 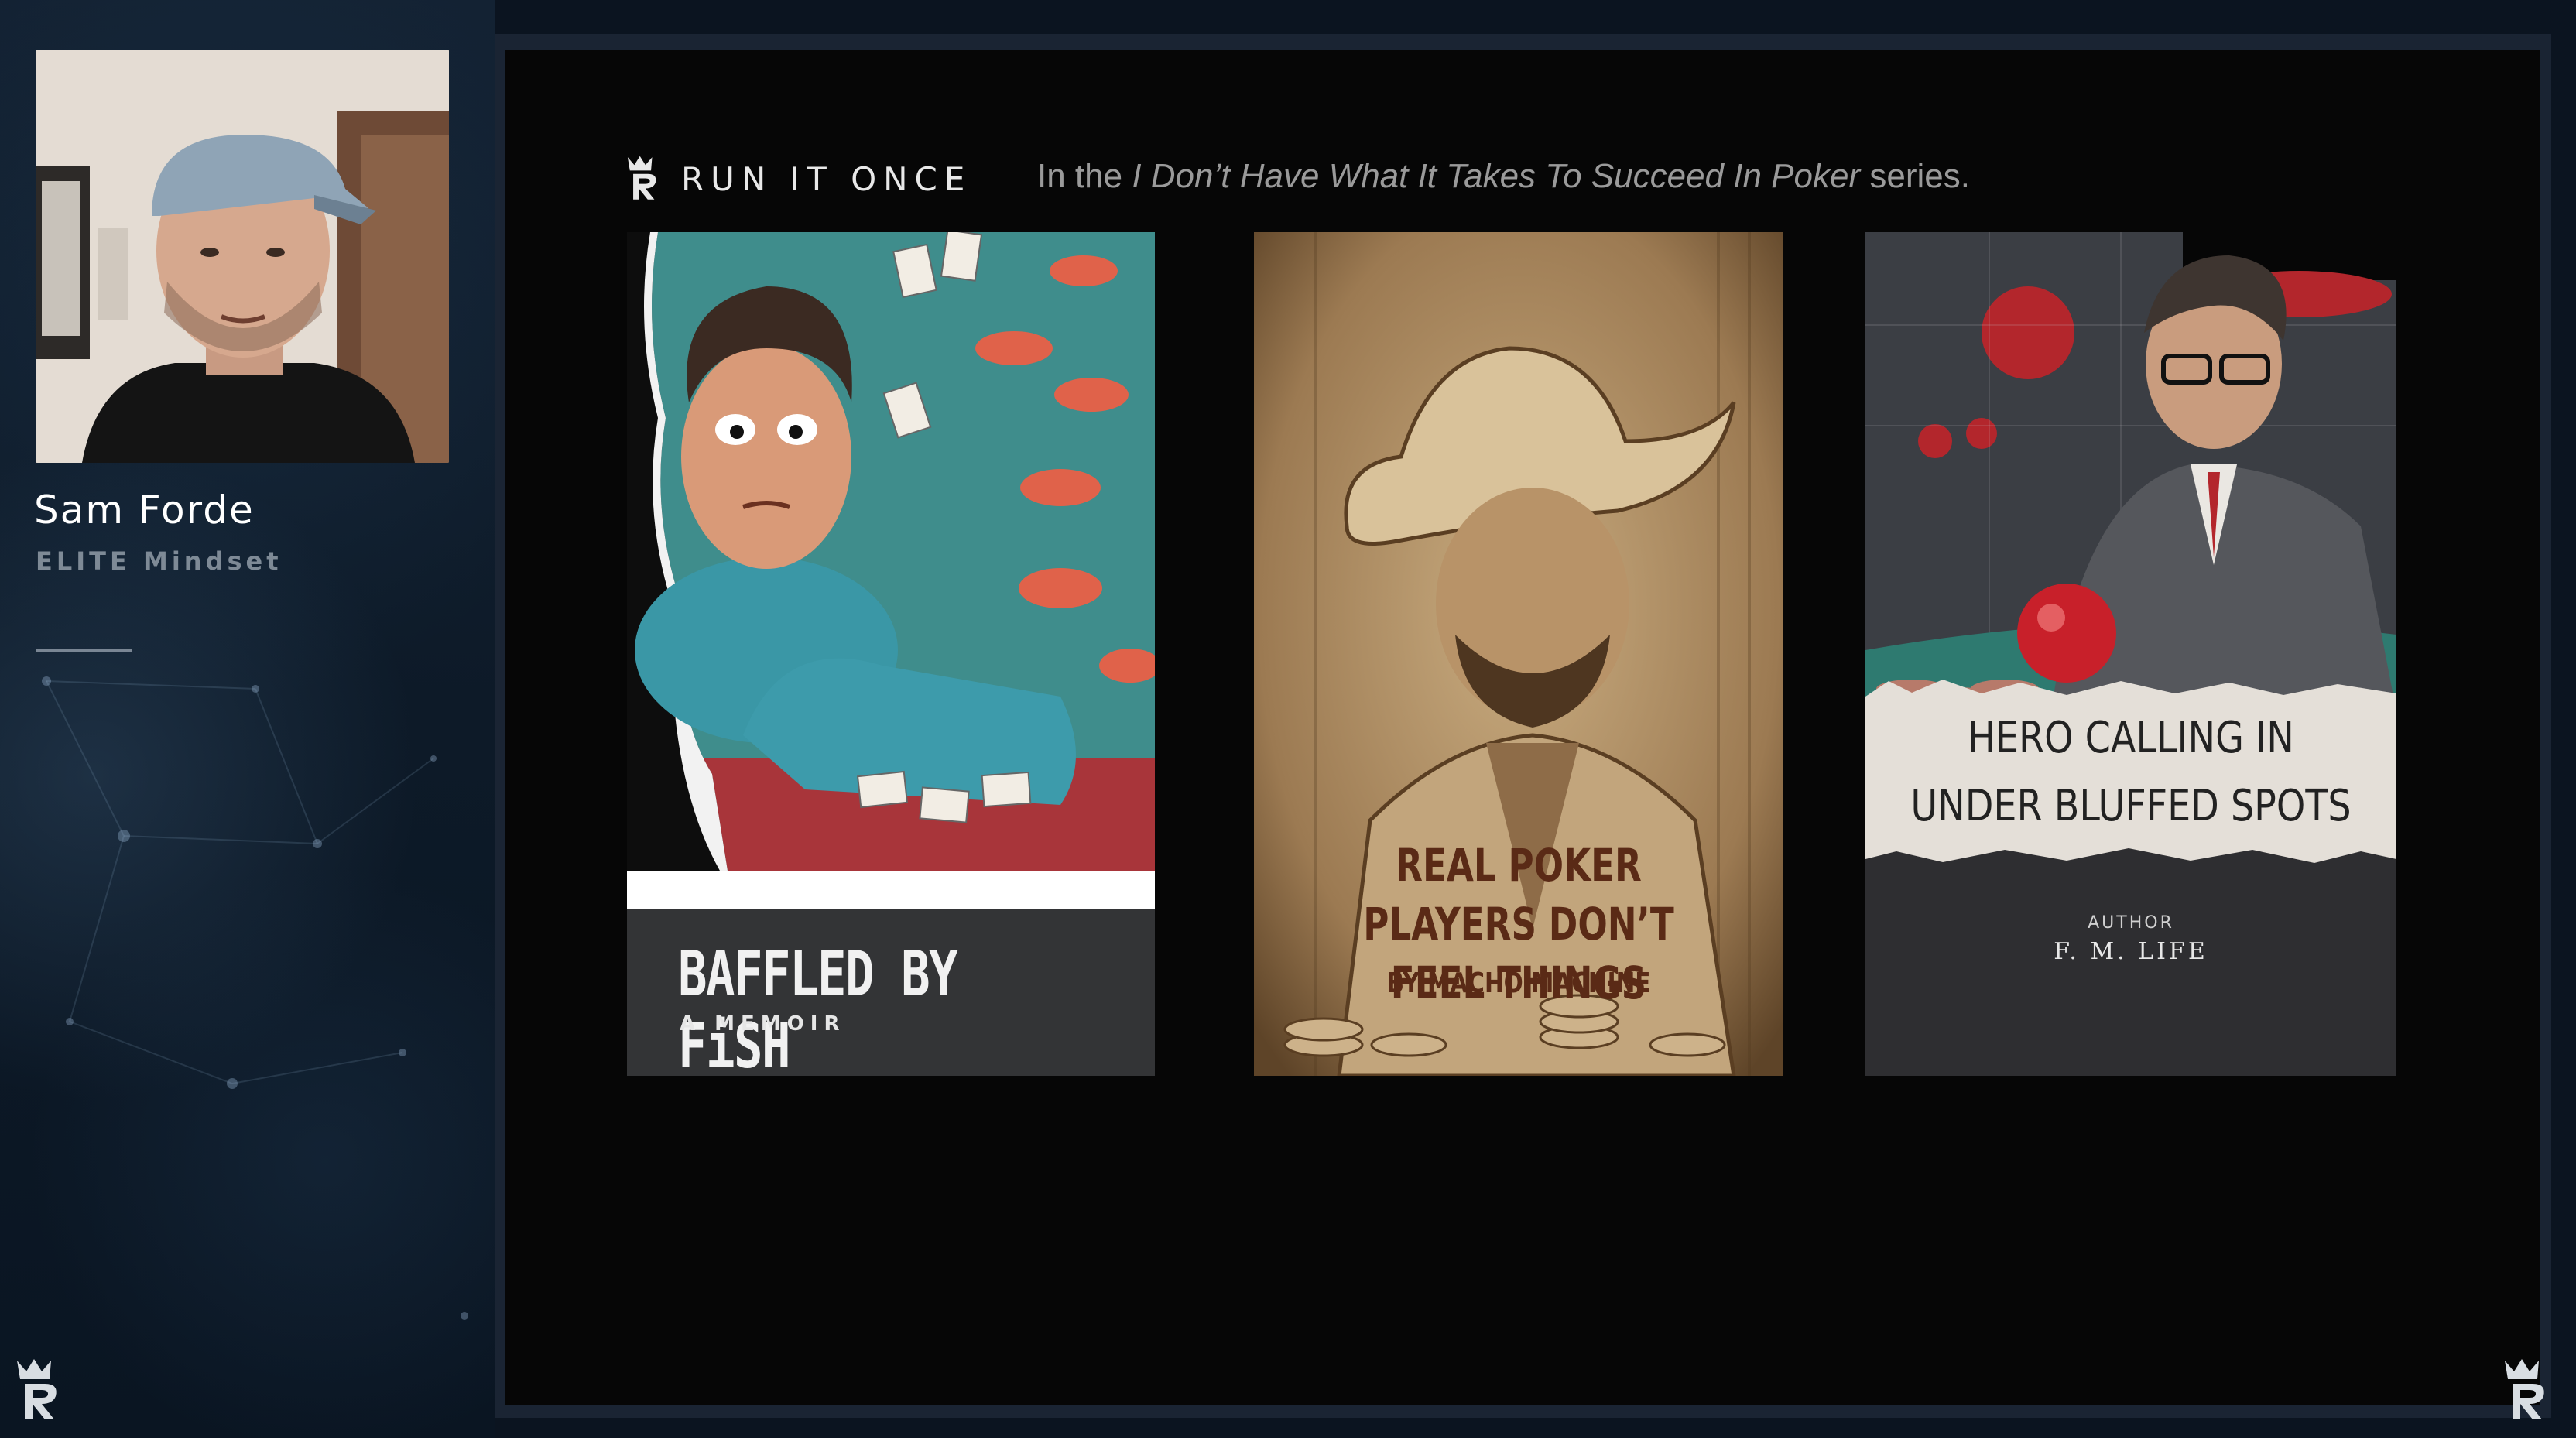 What do you see at coordinates (1518, 983) in the screenshot?
I see `book-byline: BY MACHO MACHINE` at bounding box center [1518, 983].